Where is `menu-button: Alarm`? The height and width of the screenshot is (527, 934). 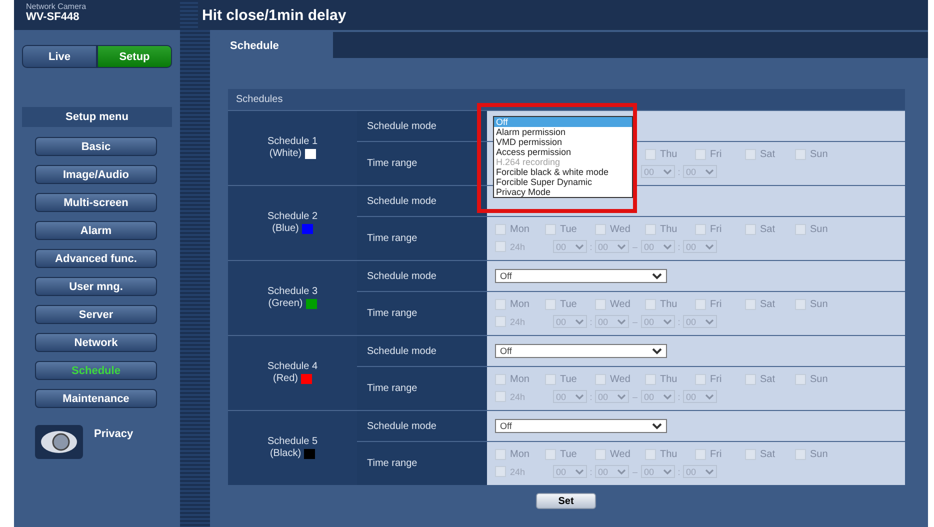
menu-button: Alarm is located at coordinates (96, 230).